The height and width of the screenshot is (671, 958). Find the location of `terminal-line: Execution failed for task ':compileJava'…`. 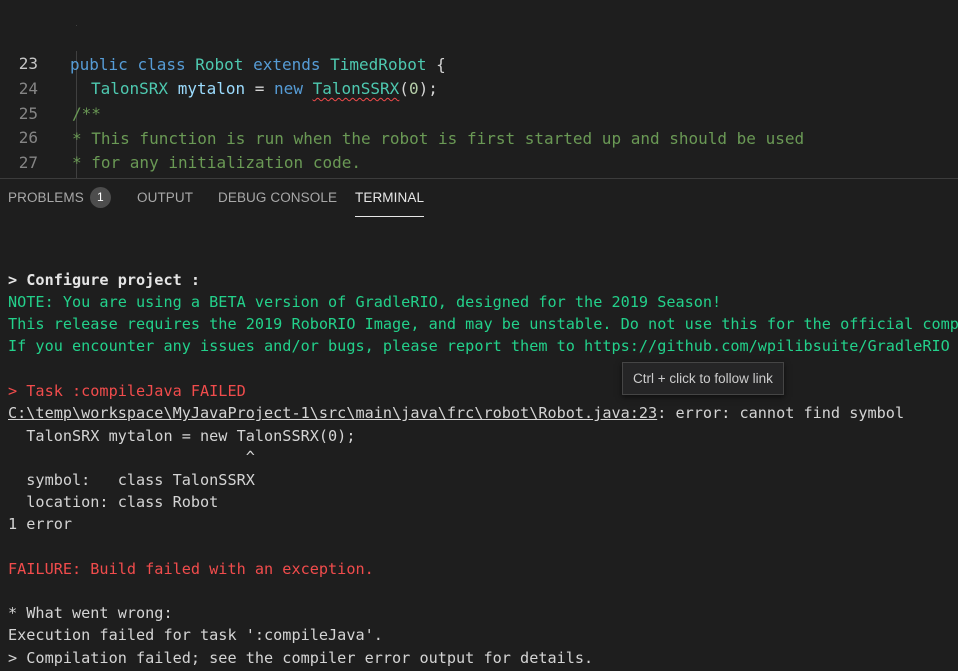

terminal-line: Execution failed for task ':compileJava'… is located at coordinates (195, 635).